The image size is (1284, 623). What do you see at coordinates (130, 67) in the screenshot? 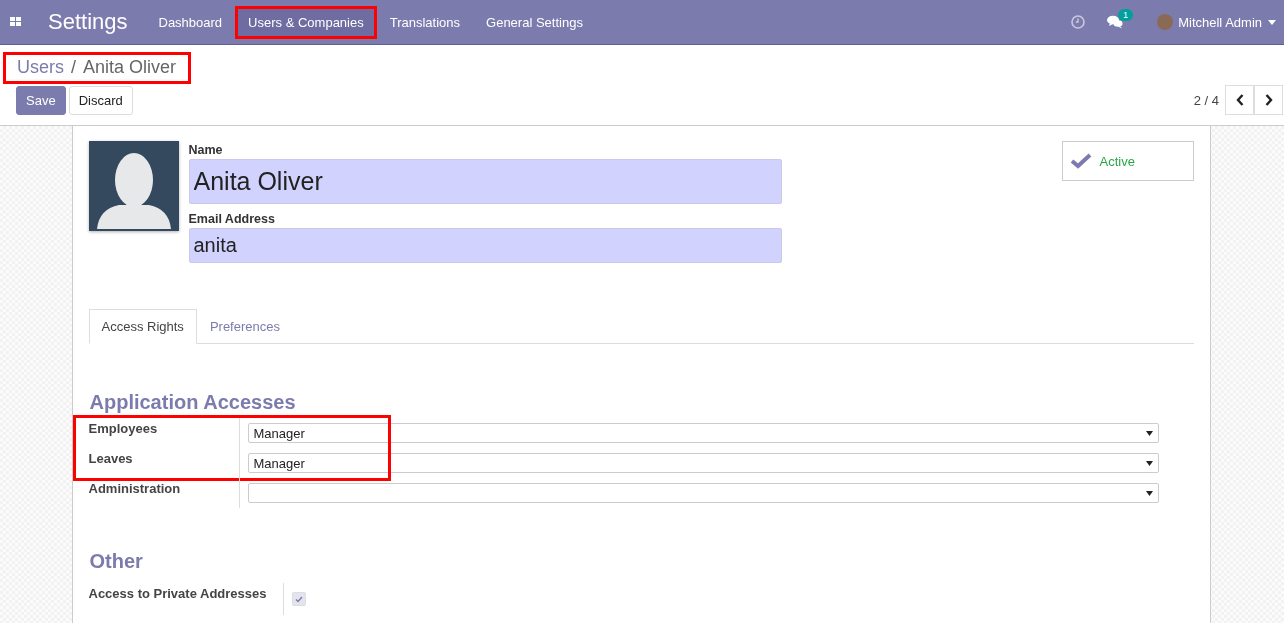
I see `breadcrumb-current: Anita Oliver` at bounding box center [130, 67].